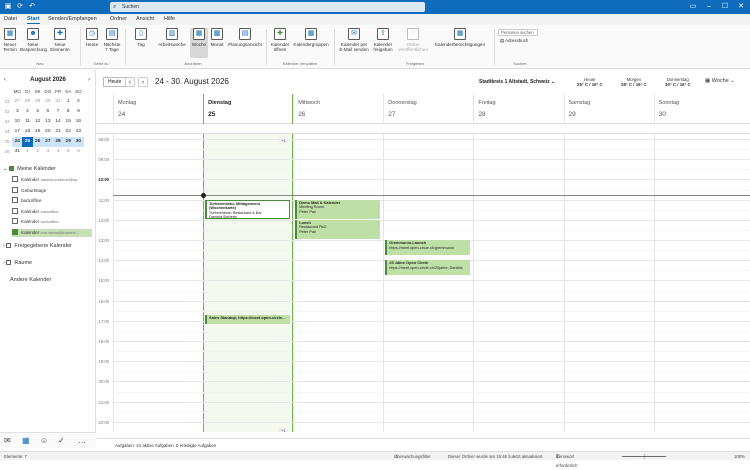 This screenshot has height=470, width=750. Describe the element at coordinates (338, 109) in the screenshot. I see `day-header-mittwoch: Mittwoch26` at that location.